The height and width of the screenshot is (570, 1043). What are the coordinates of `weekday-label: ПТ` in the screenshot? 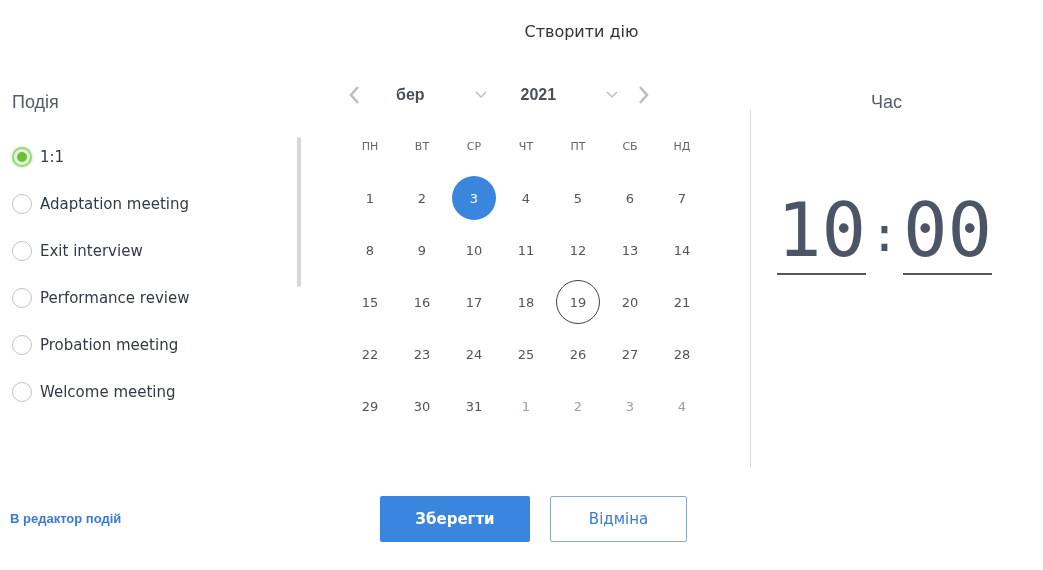 It's located at (578, 146).